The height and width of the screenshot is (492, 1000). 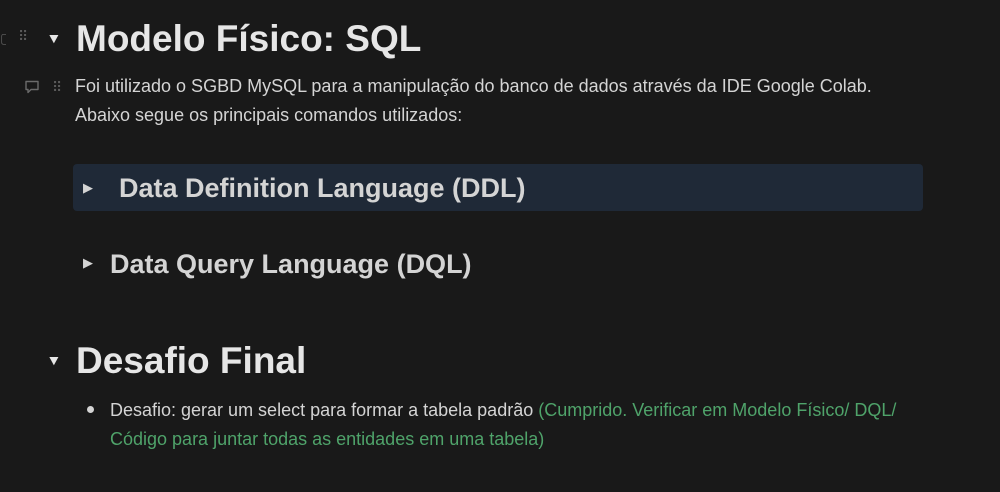 I want to click on comment-icon, so click(x=32, y=87).